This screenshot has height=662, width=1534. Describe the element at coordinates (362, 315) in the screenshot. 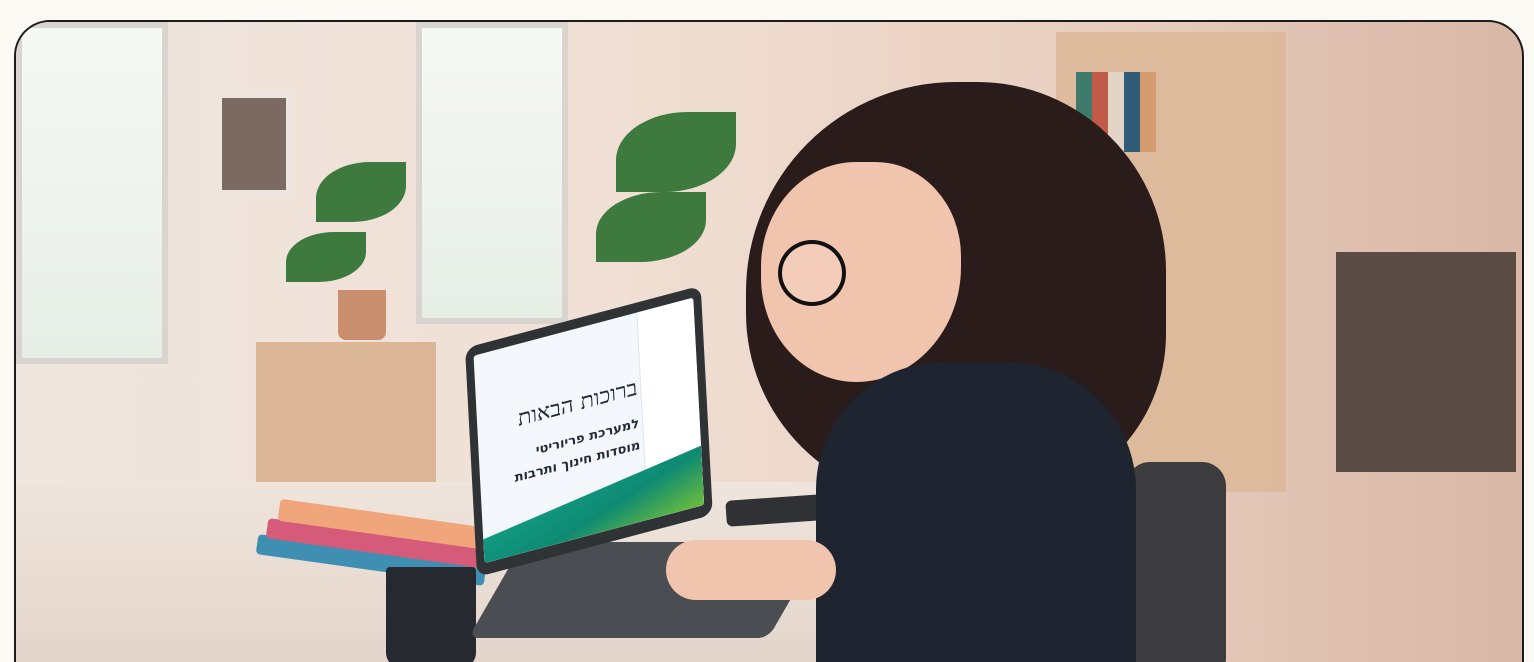

I see `plant-left-pot` at that location.